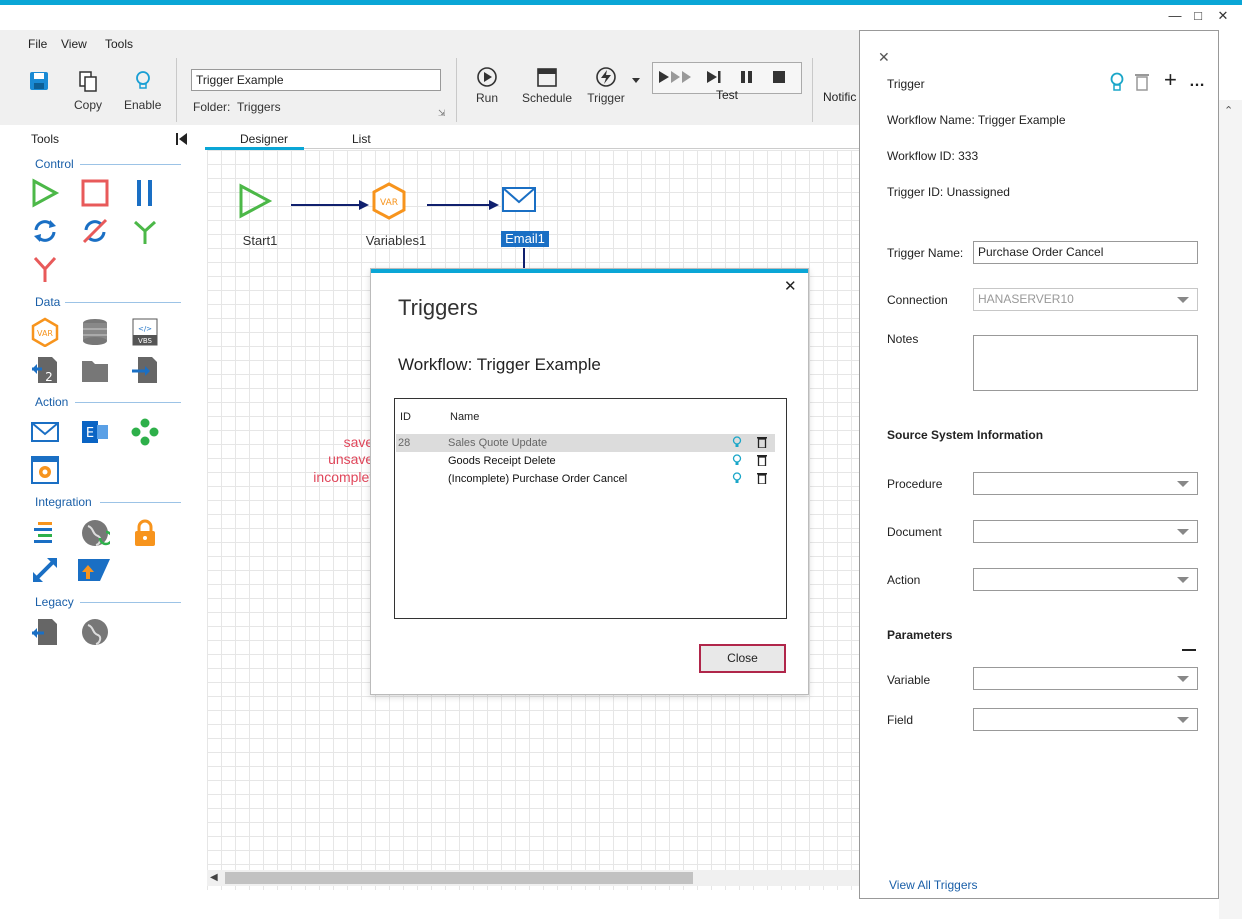 This screenshot has width=1242, height=919. What do you see at coordinates (145, 432) in the screenshot?
I see `connector-tool-icon` at bounding box center [145, 432].